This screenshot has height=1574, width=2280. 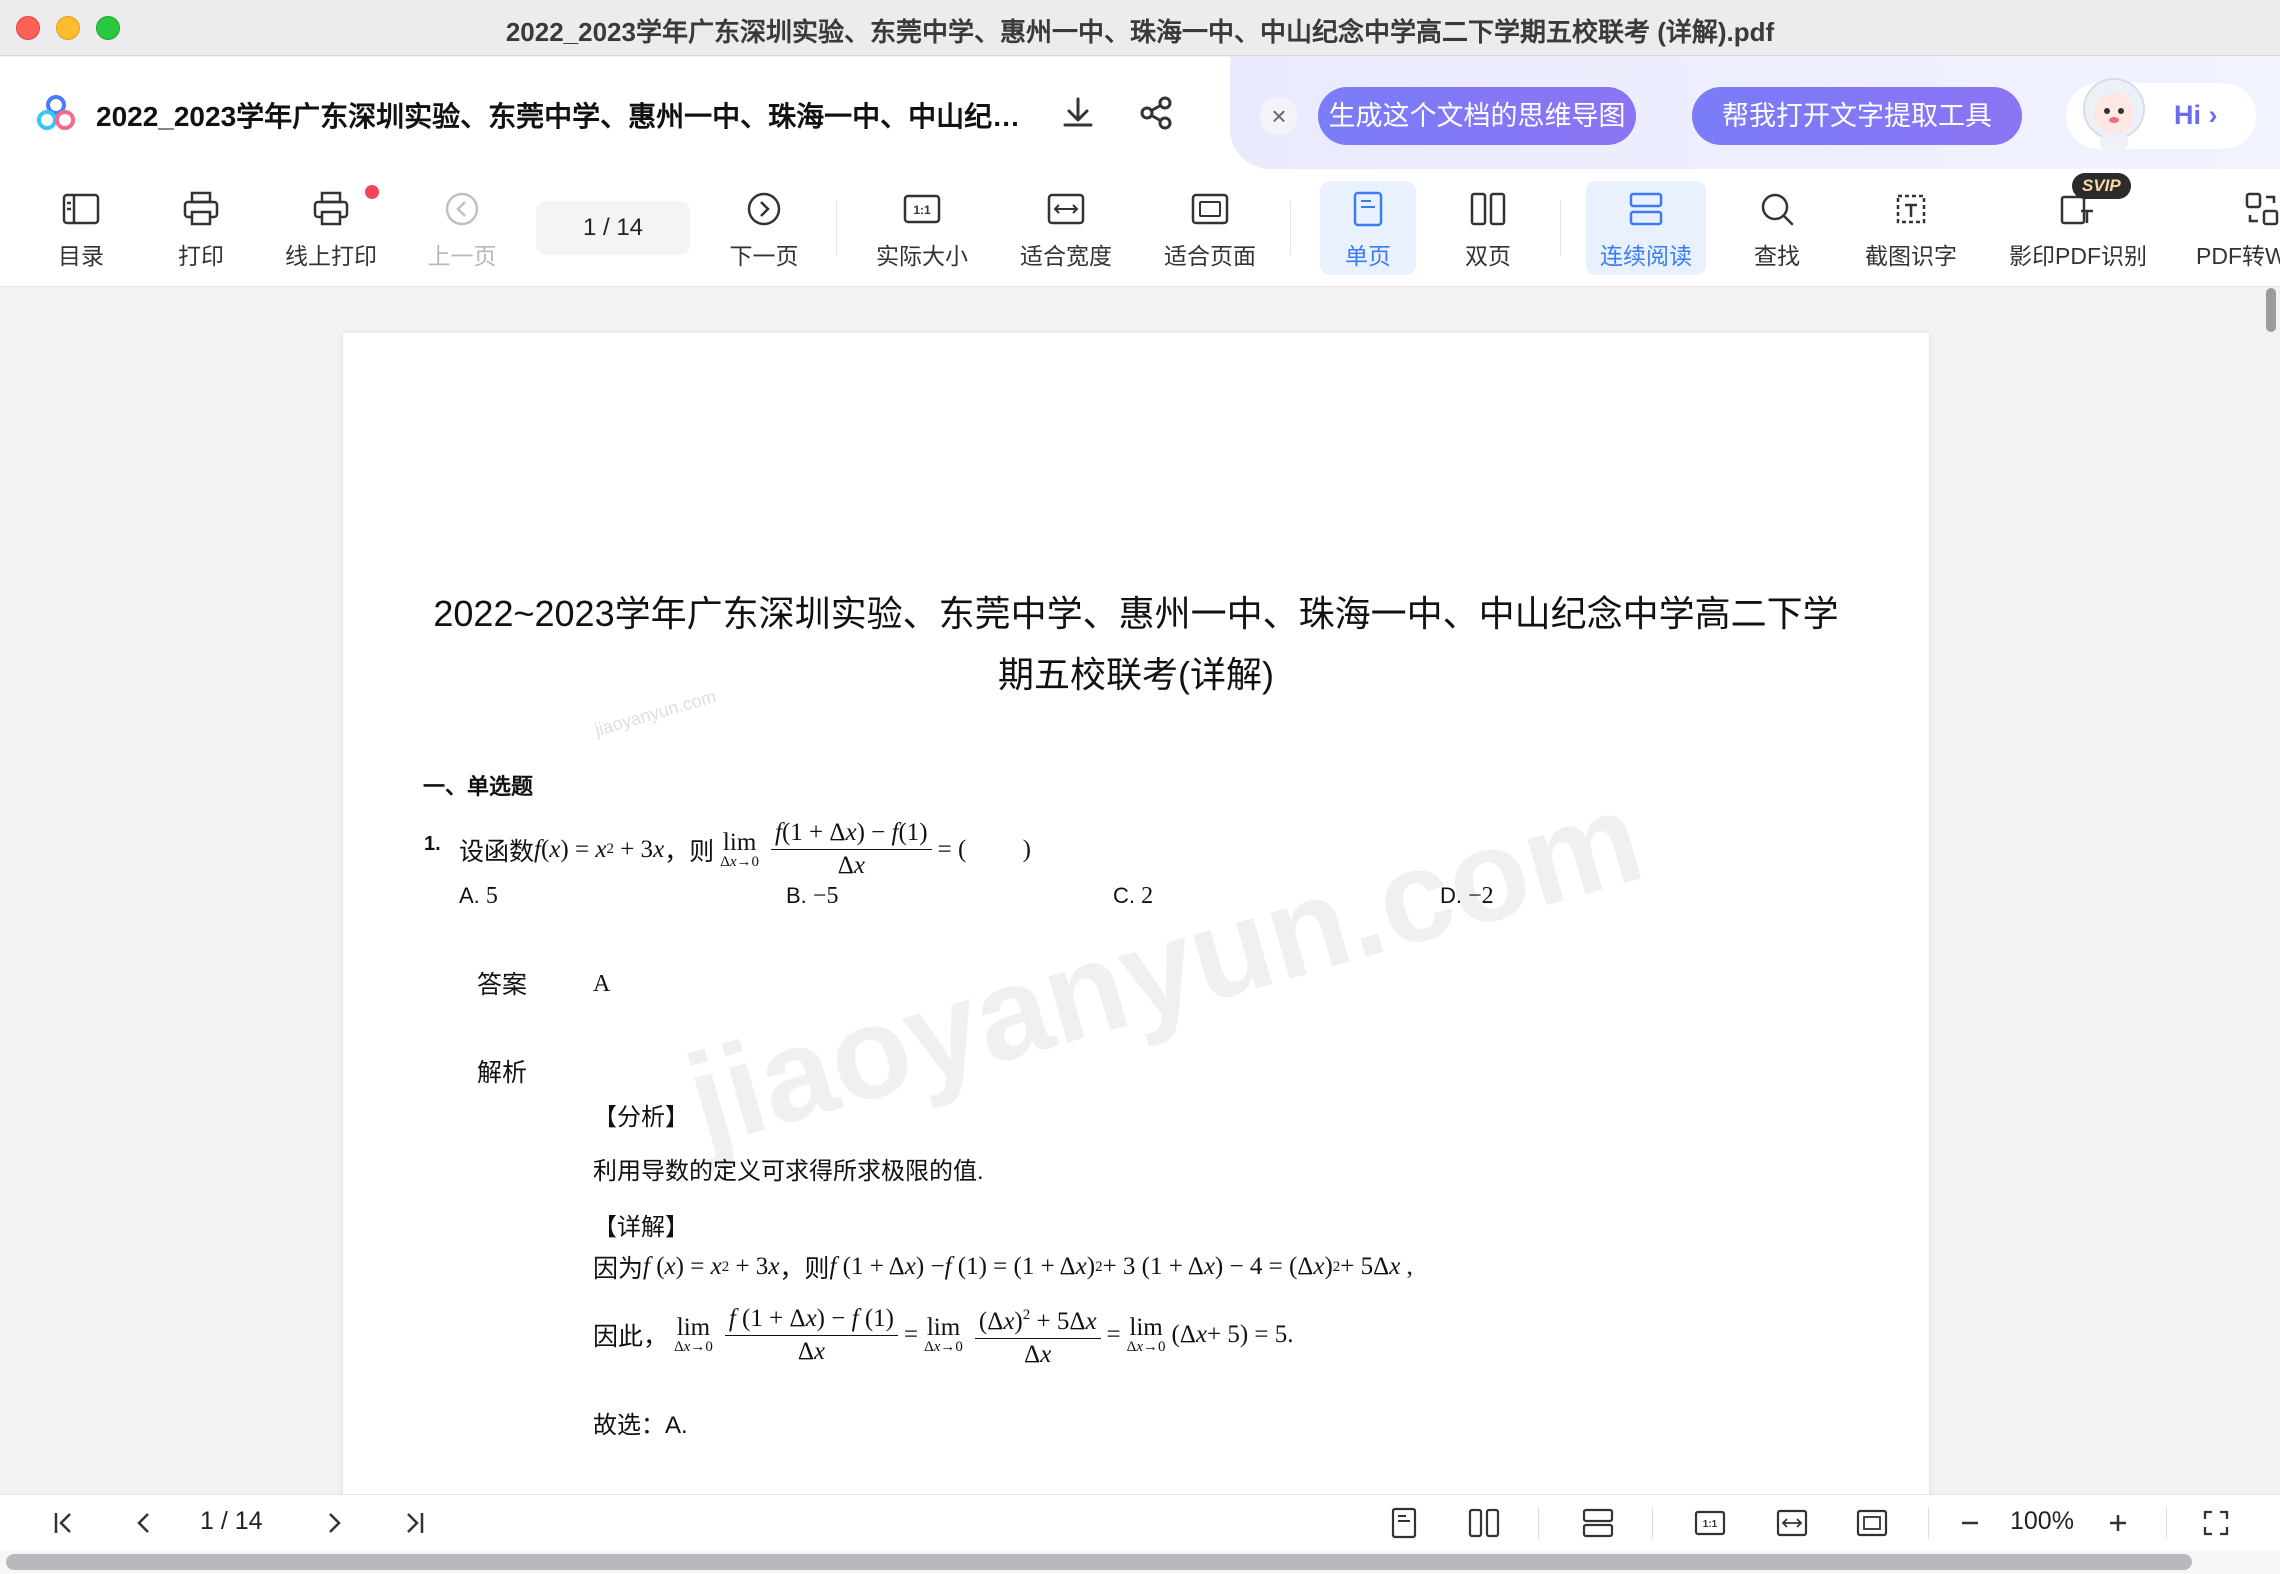 I want to click on option-d: D. −2, so click(x=1467, y=896).